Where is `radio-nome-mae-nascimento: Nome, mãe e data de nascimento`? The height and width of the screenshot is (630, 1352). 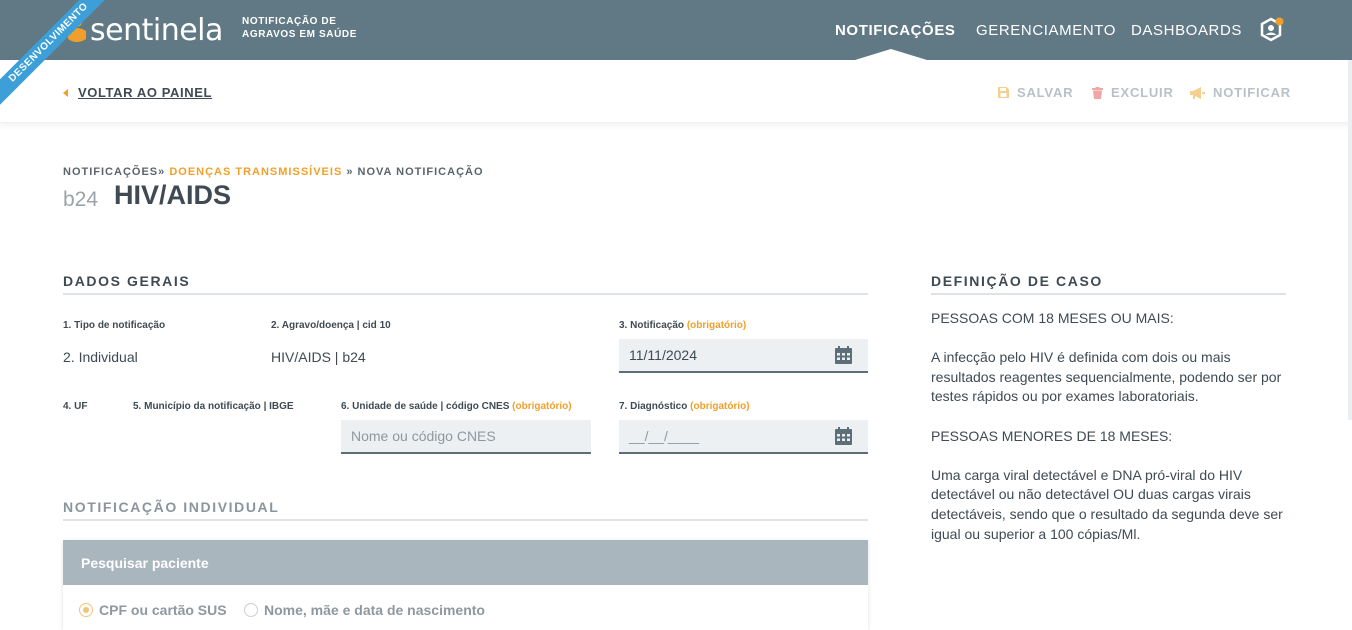
radio-nome-mae-nascimento: Nome, mãe e data de nascimento is located at coordinates (364, 610).